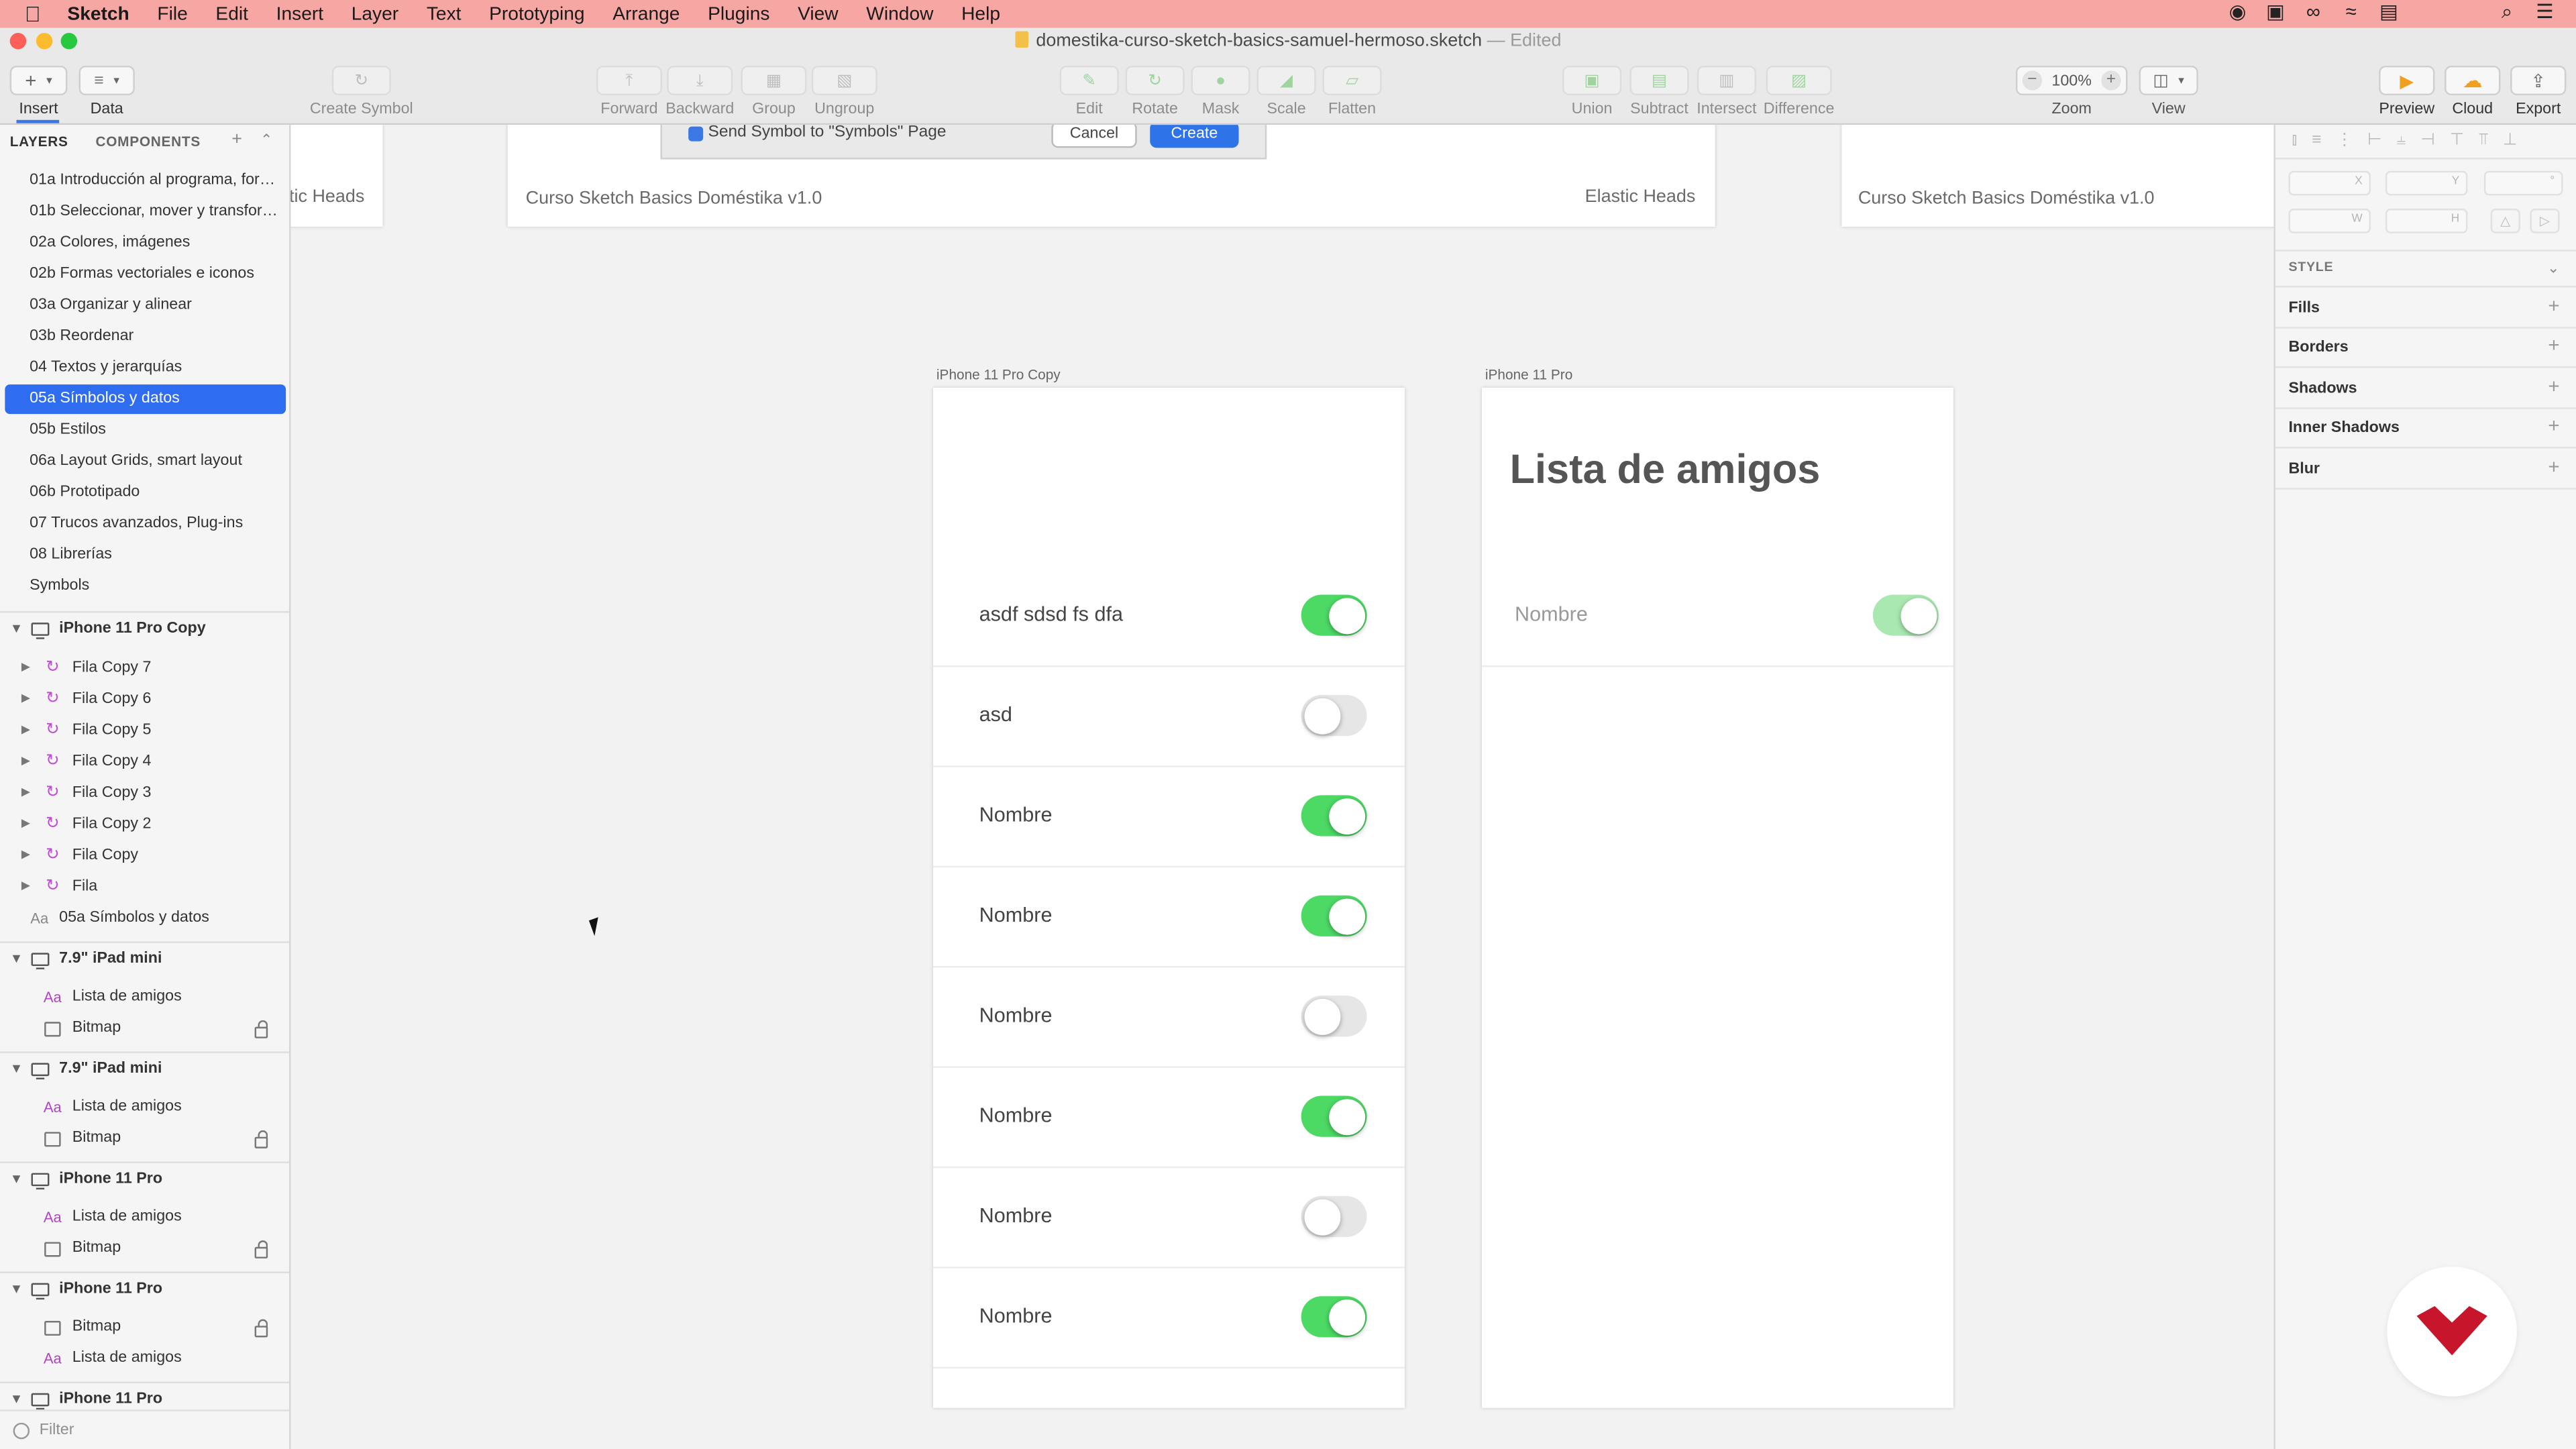 This screenshot has width=2576, height=1449. What do you see at coordinates (144, 825) in the screenshot?
I see `layer-row: ▶ ↻ Fila Copy 2` at bounding box center [144, 825].